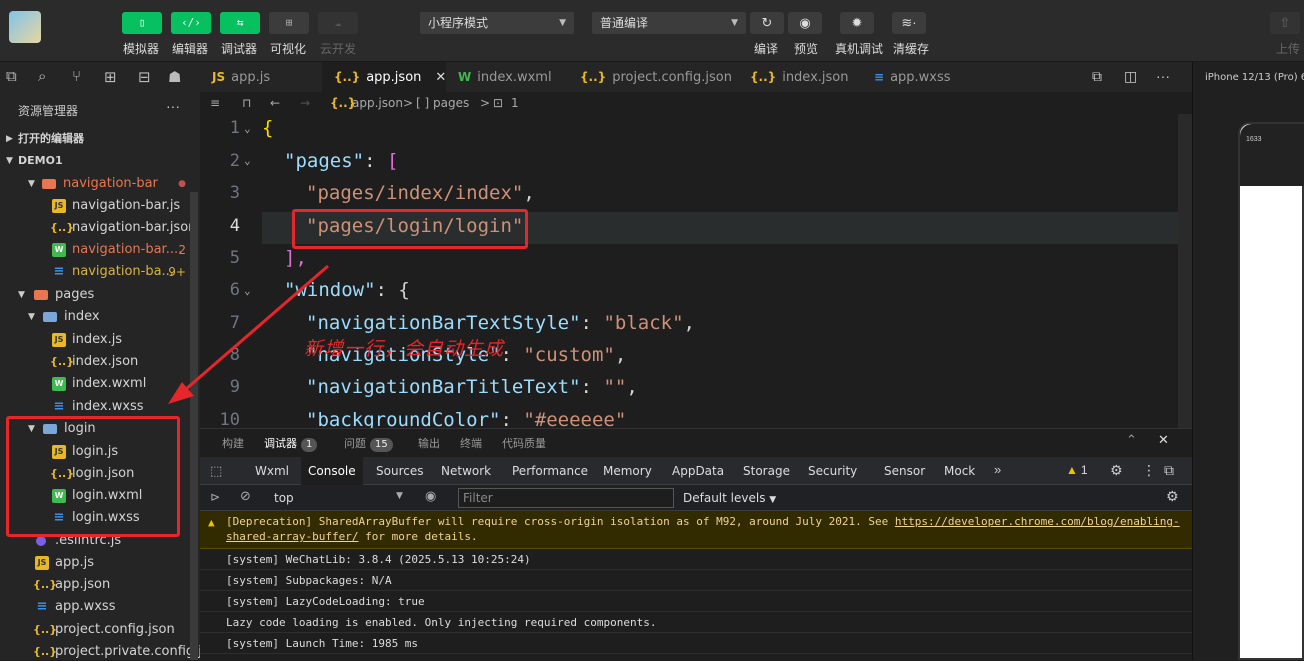  Describe the element at coordinates (430, 496) in the screenshot. I see `eye-icon: ◉` at that location.